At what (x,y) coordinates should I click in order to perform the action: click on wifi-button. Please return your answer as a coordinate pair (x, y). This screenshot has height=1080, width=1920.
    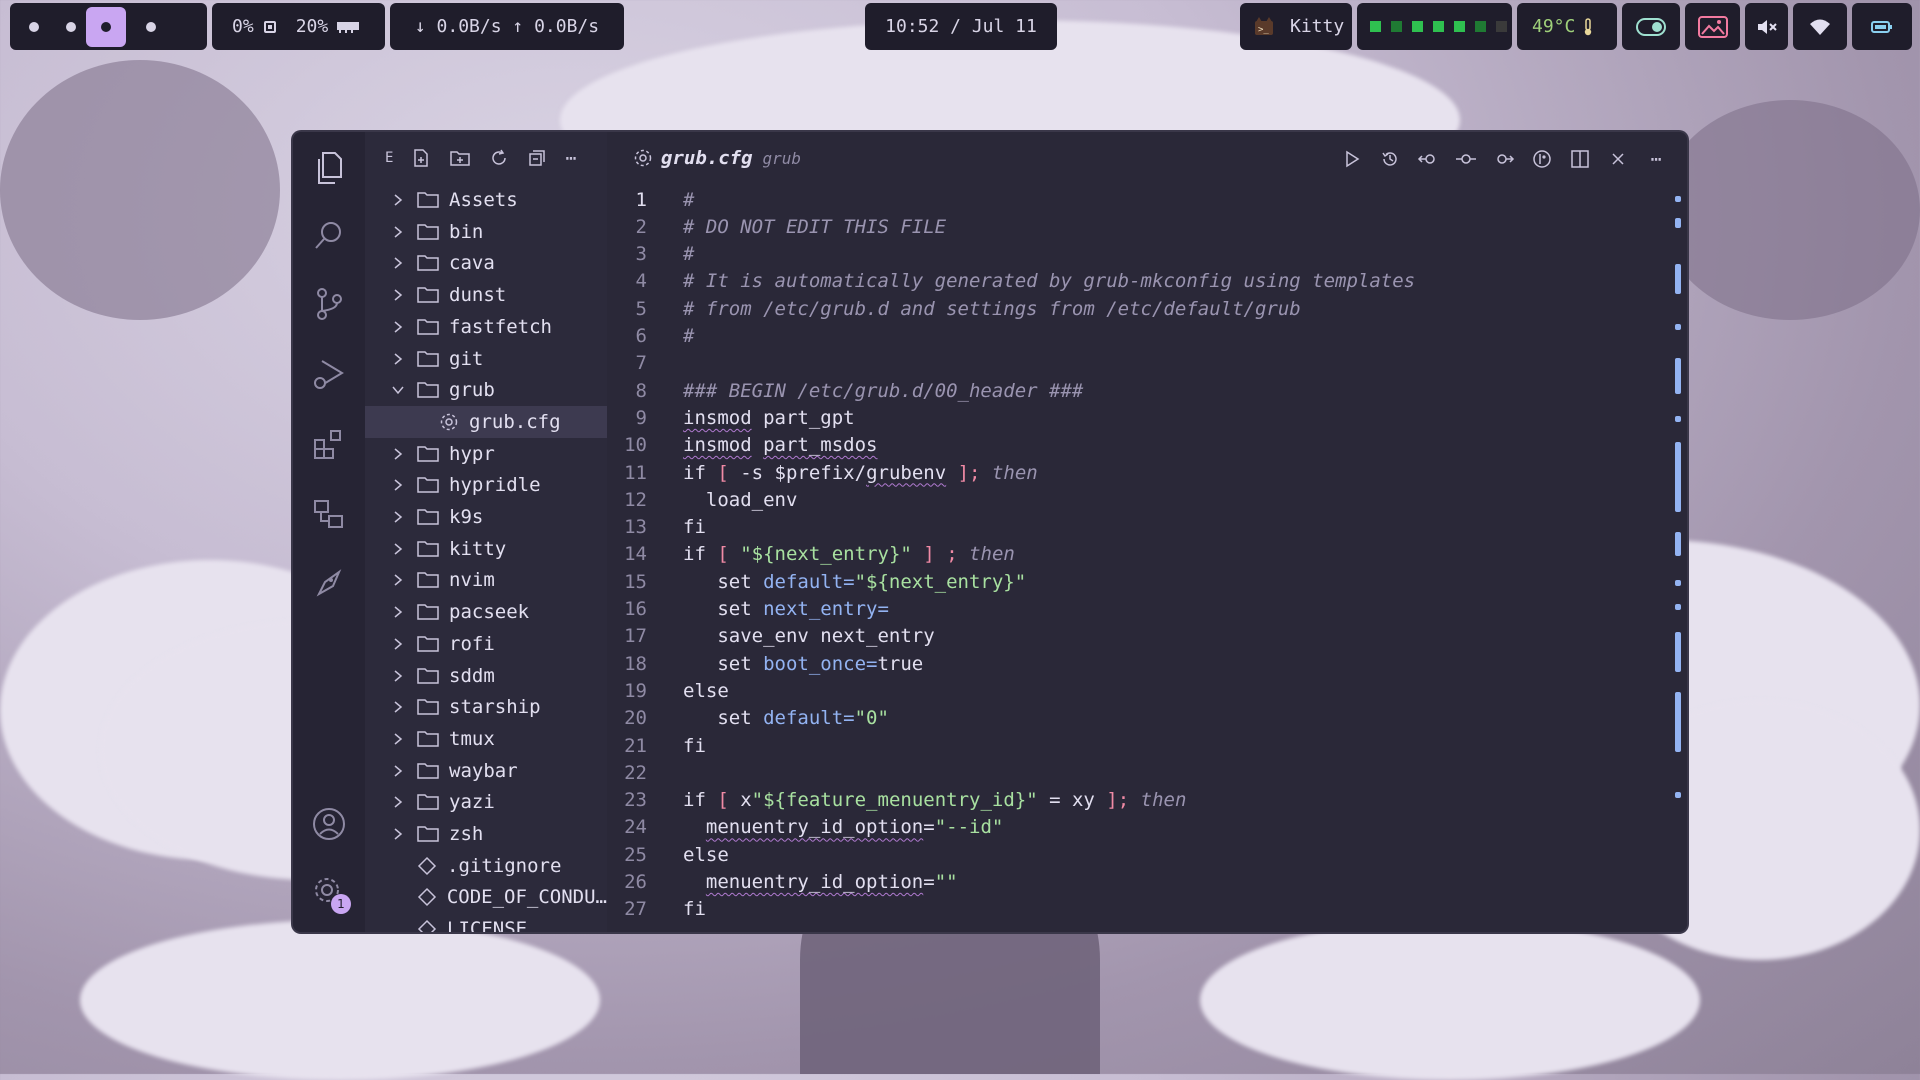
    Looking at the image, I should click on (1820, 26).